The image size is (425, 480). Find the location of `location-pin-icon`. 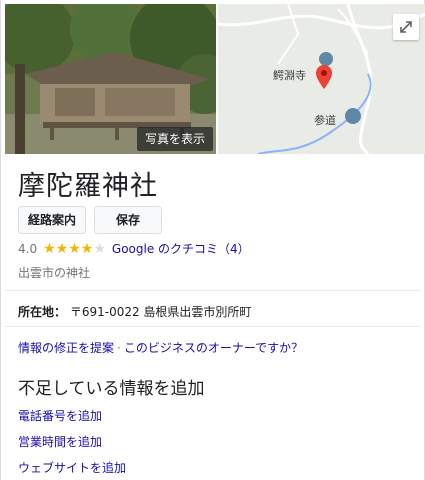

location-pin-icon is located at coordinates (324, 77).